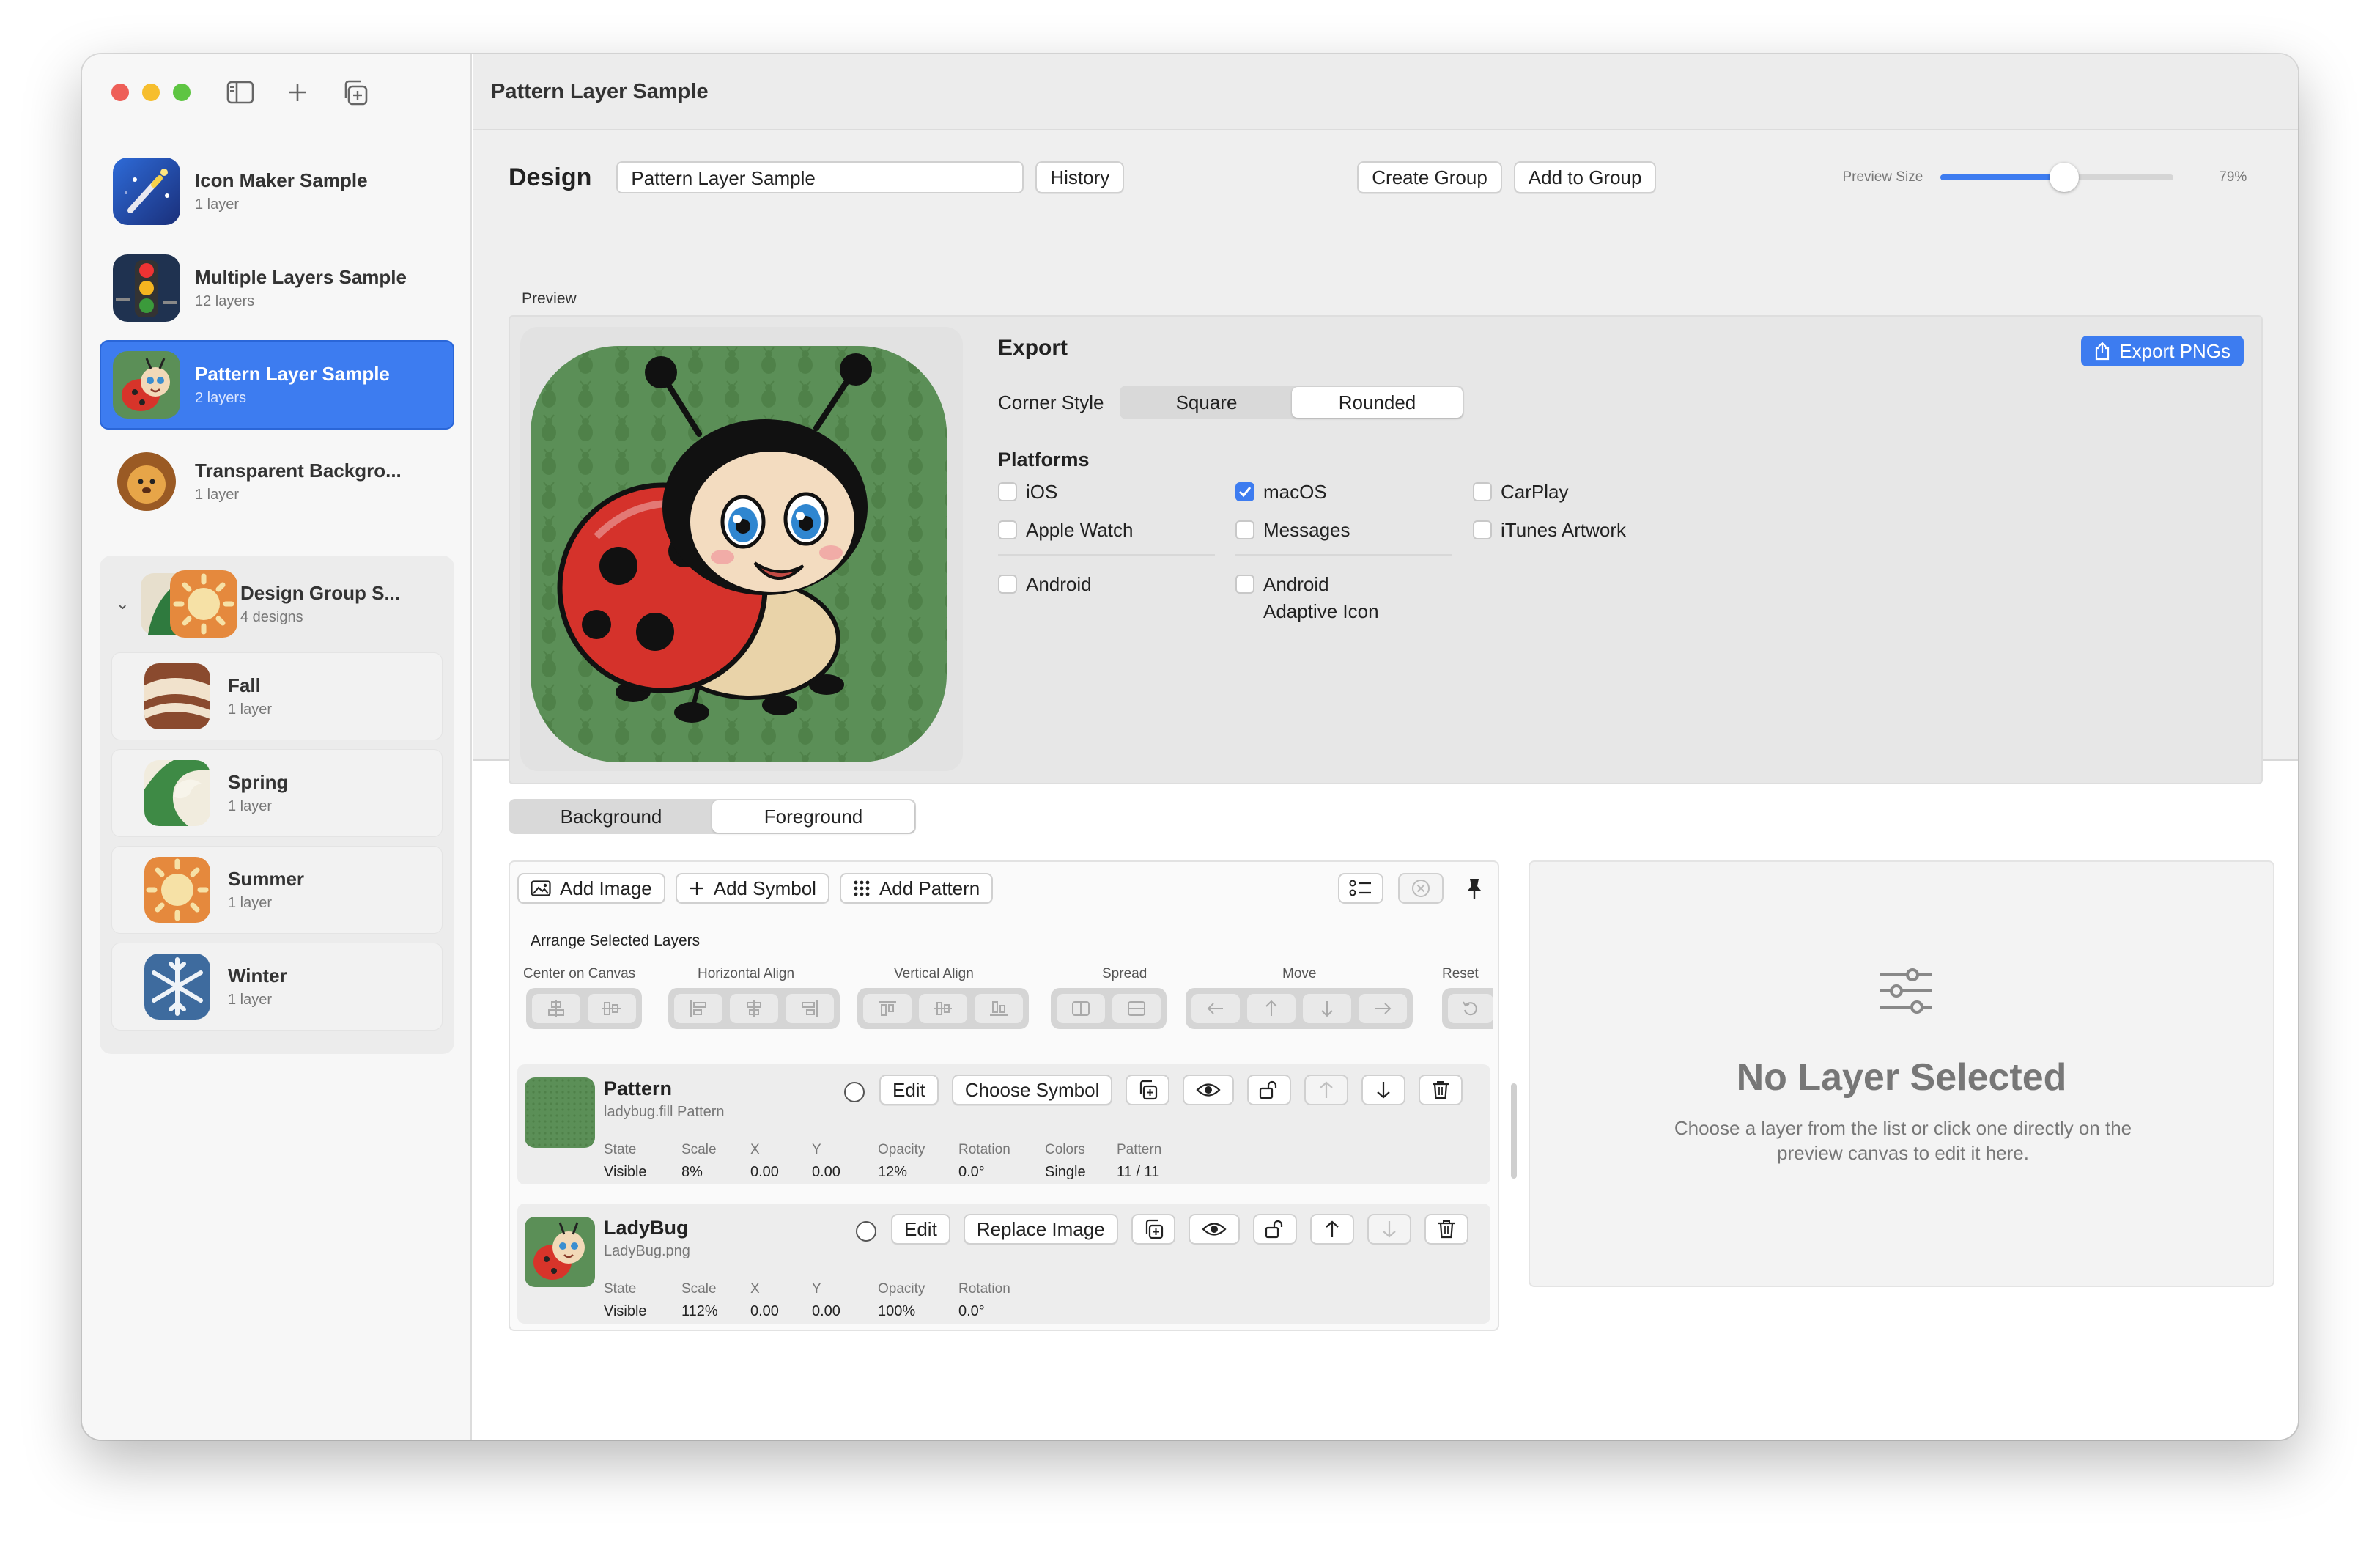  Describe the element at coordinates (810, 1008) in the screenshot. I see `align-right-button` at that location.